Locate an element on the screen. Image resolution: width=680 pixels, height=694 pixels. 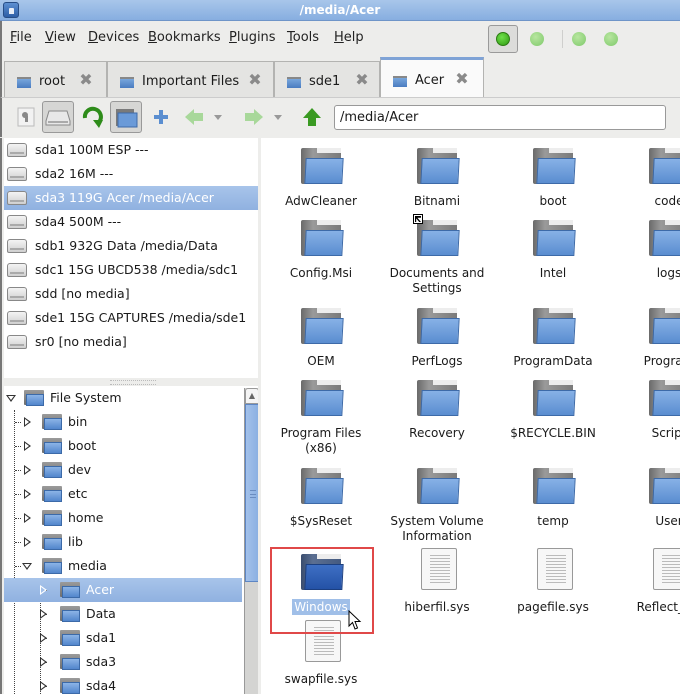
device-item: sda3 119G Acer /media/Acer is located at coordinates (132, 198).